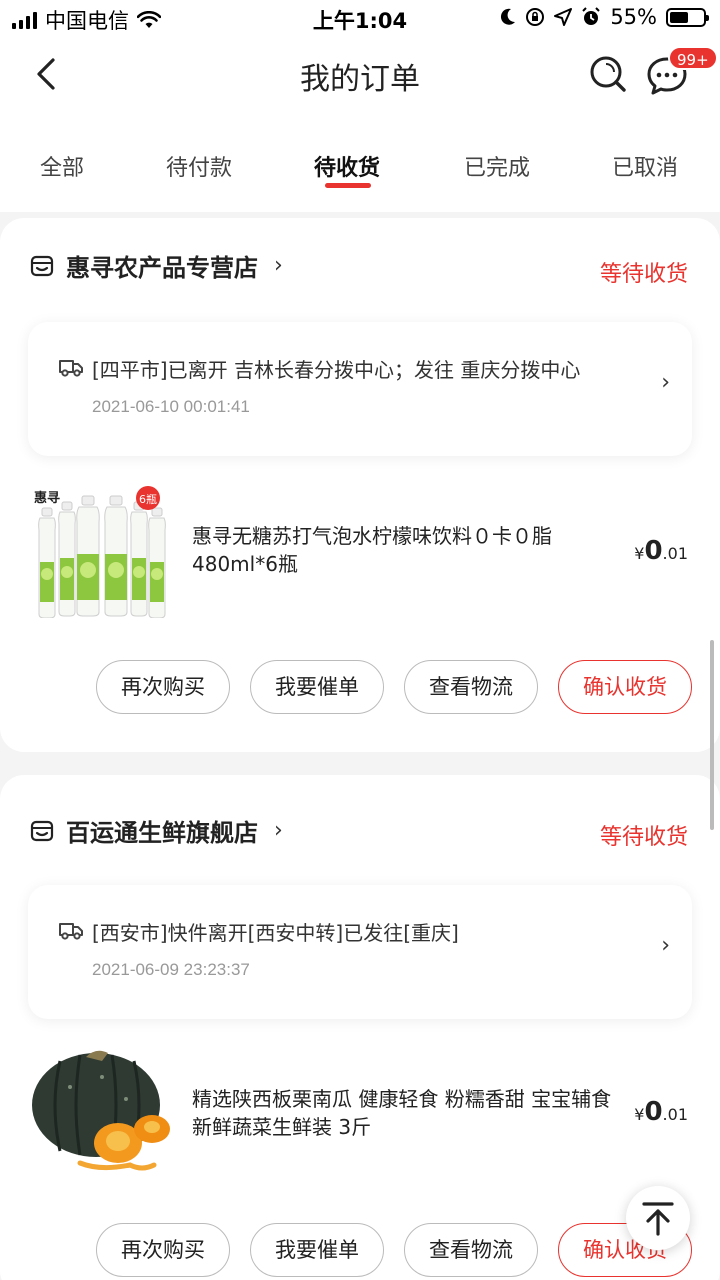 The width and height of the screenshot is (720, 1280). I want to click on product-image: 惠寻 6瓶, so click(101, 552).